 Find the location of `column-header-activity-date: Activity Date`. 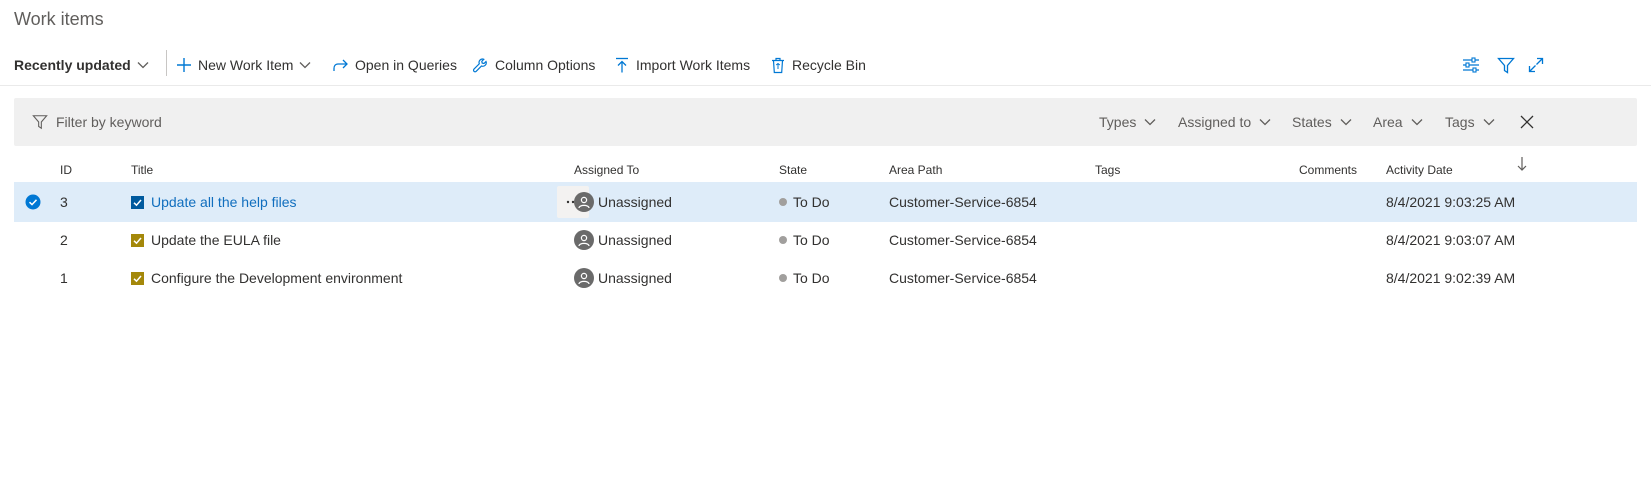

column-header-activity-date: Activity Date is located at coordinates (1419, 170).